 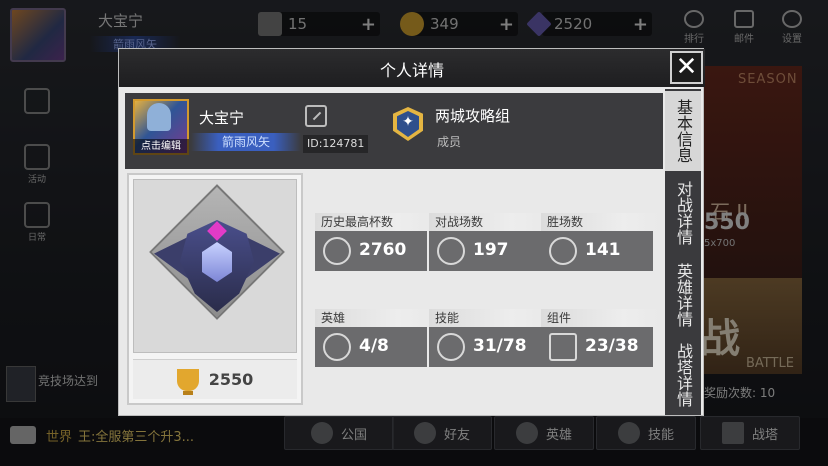 I want to click on stat-highest-trophies: 历史最高杯数 2760, so click(x=374, y=242).